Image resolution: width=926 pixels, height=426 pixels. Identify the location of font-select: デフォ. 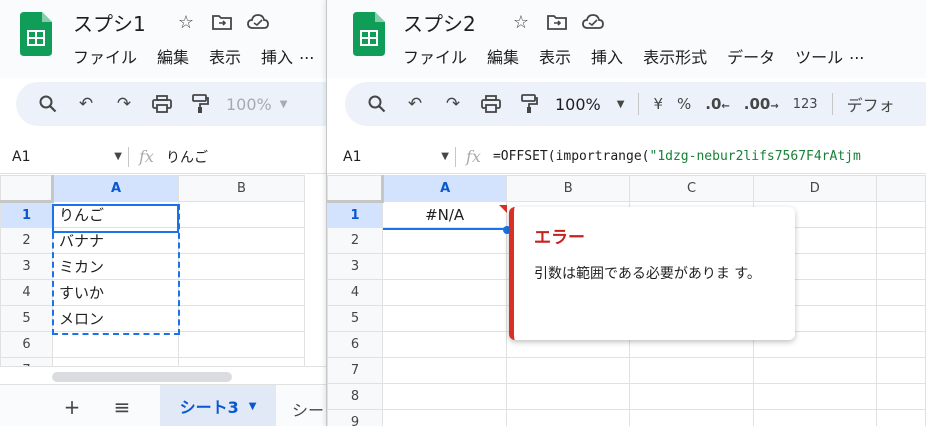
(871, 104).